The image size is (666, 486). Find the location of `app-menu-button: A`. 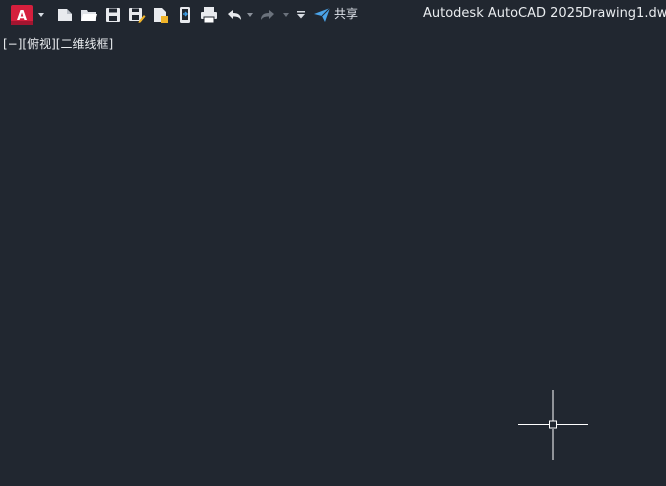

app-menu-button: A is located at coordinates (22, 15).